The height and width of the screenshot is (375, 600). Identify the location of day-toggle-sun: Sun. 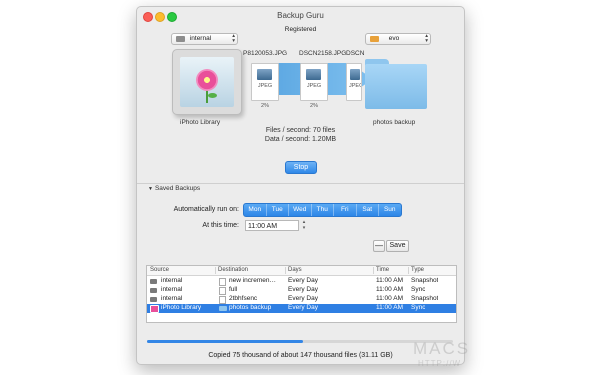
(390, 210).